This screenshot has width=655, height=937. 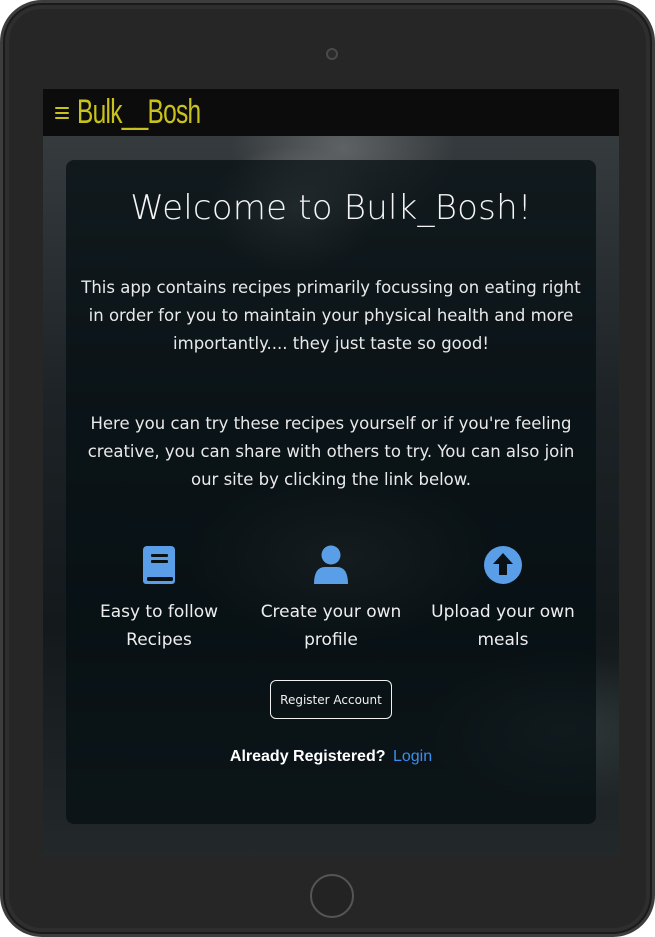 What do you see at coordinates (331, 565) in the screenshot?
I see `user-icon` at bounding box center [331, 565].